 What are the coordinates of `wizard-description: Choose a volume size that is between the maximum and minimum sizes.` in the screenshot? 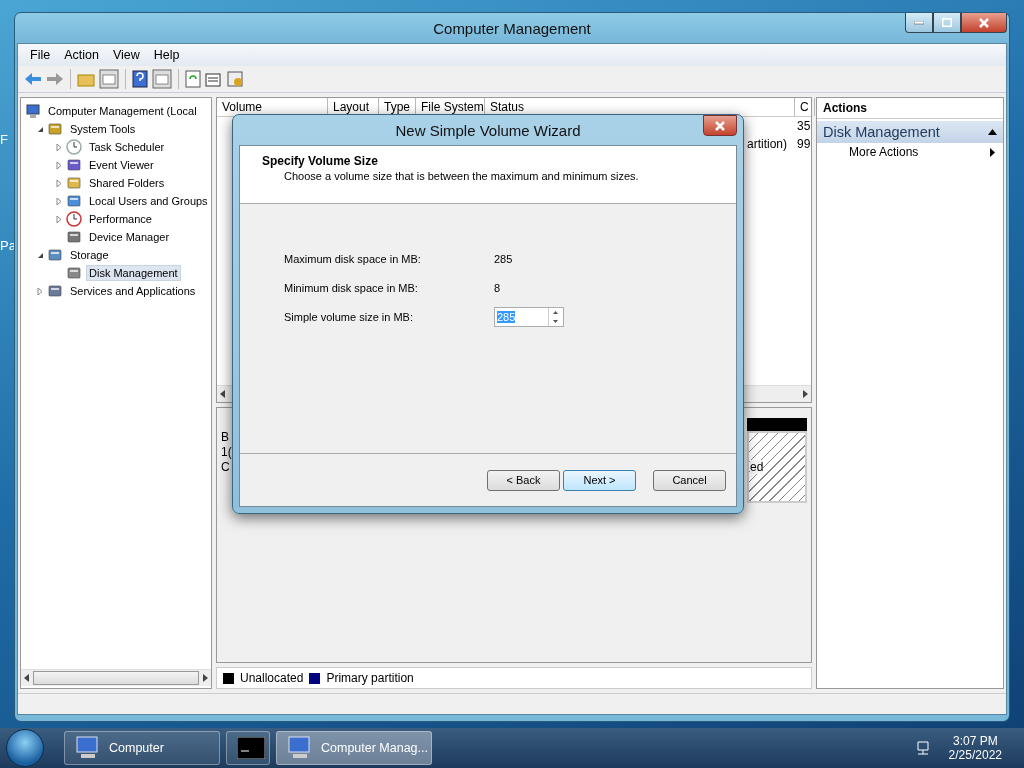 It's located at (461, 176).